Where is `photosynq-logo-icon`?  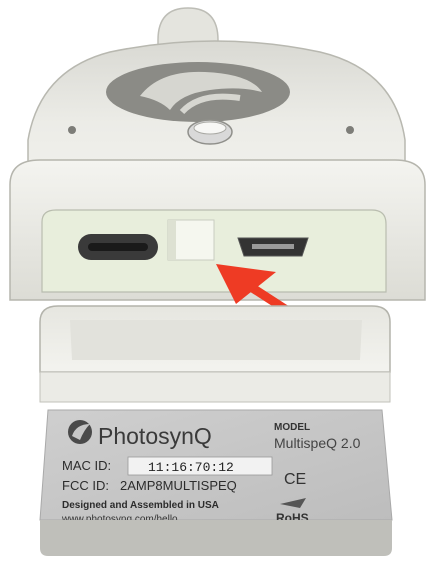
photosynq-logo-icon is located at coordinates (80, 432).